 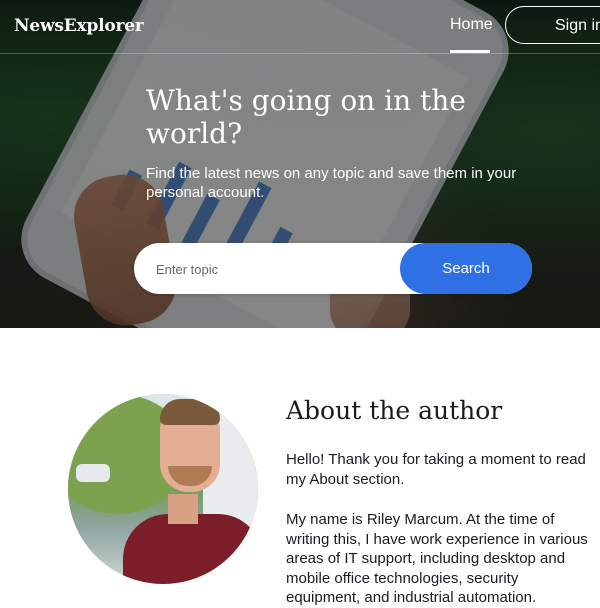 I want to click on nav-home-link: Home, so click(x=471, y=25).